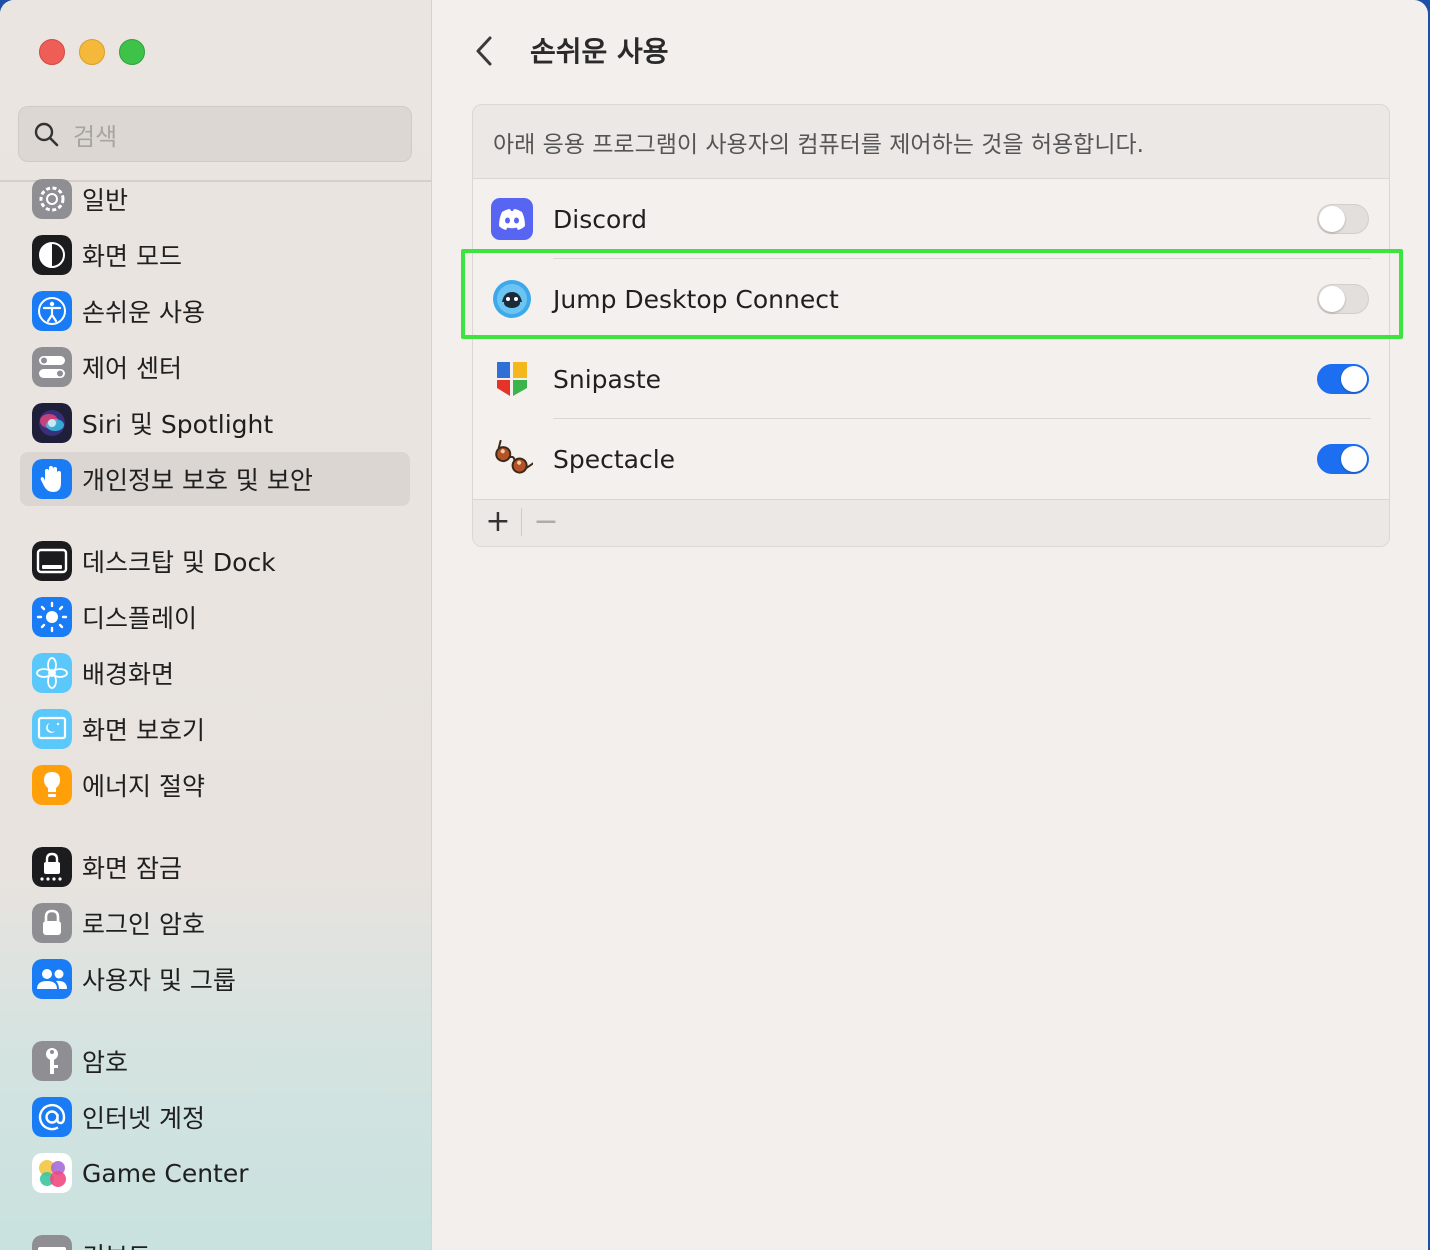 This screenshot has height=1250, width=1430. I want to click on siri-icon, so click(52, 423).